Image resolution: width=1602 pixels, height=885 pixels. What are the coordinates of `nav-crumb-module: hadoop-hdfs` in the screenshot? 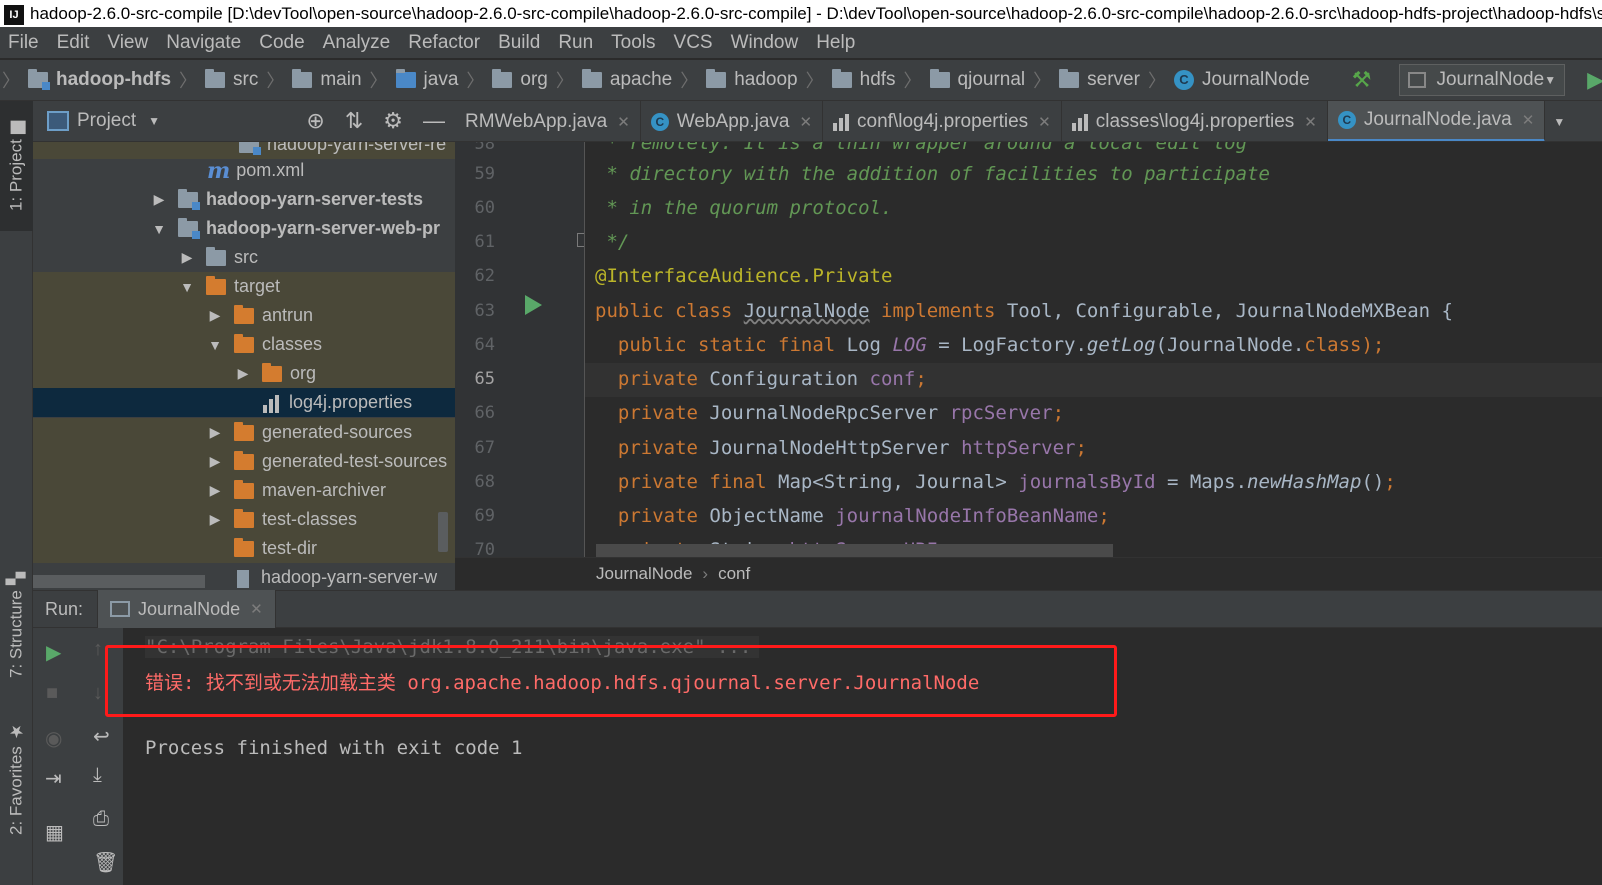 It's located at (102, 80).